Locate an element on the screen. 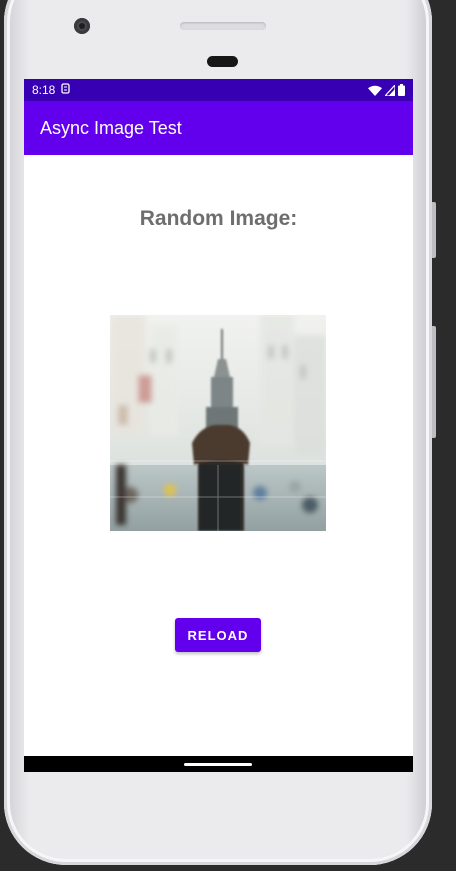  earpiece-speaker is located at coordinates (223, 26).